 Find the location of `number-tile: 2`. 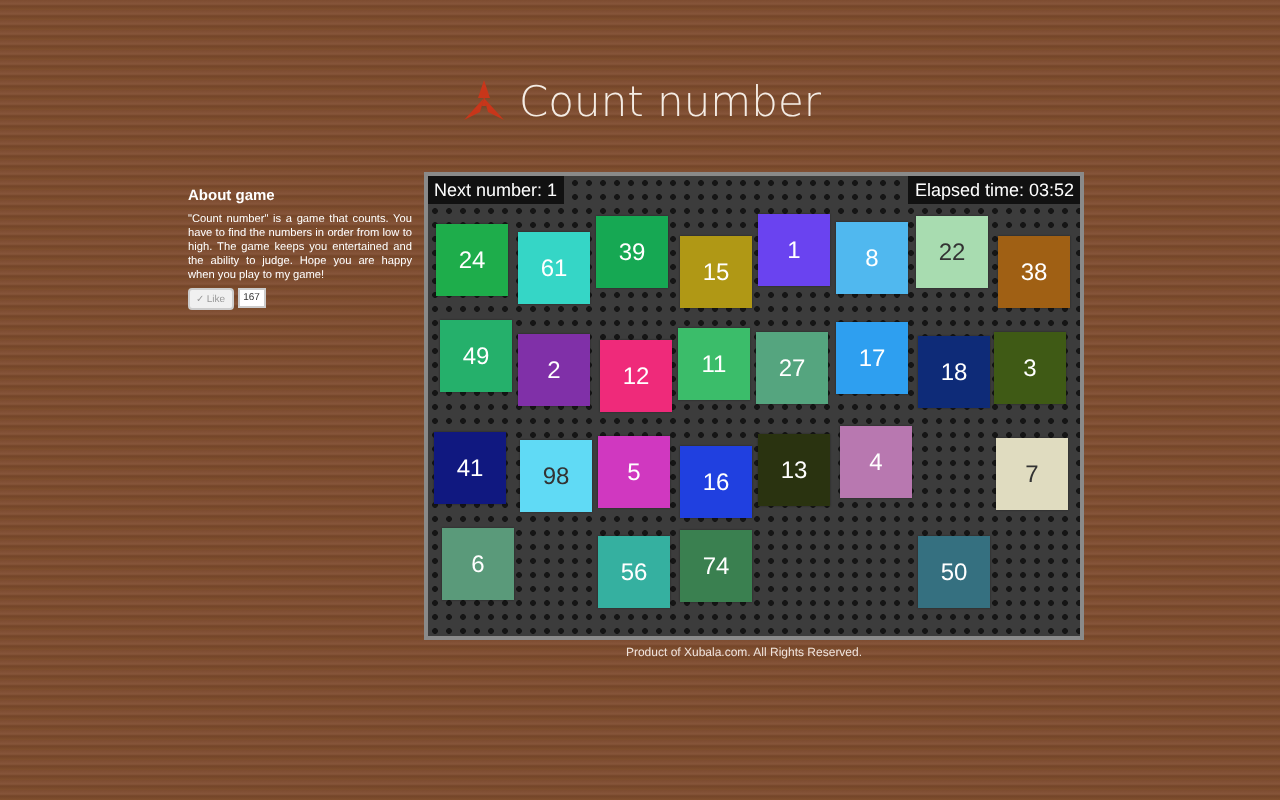

number-tile: 2 is located at coordinates (554, 370).